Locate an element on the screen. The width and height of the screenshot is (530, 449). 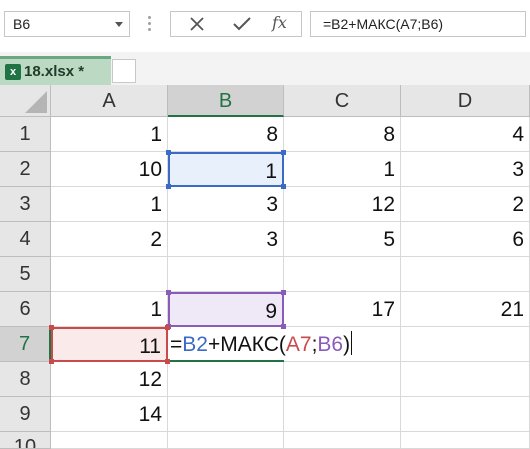
cell-a4: 2 is located at coordinates (109, 239).